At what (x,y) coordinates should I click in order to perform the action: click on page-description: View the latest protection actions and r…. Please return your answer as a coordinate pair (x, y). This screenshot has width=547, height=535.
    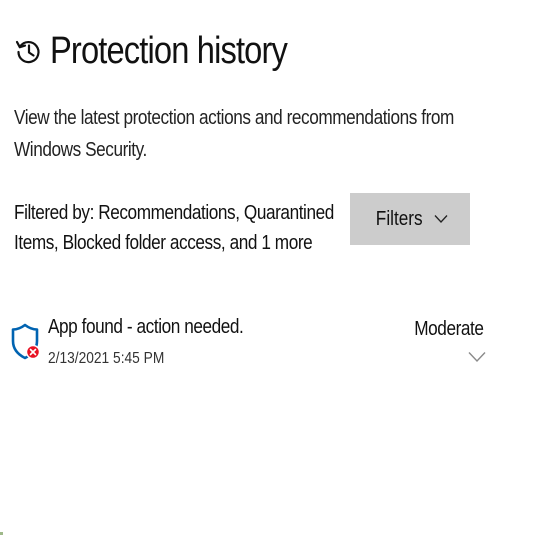
    Looking at the image, I should click on (234, 134).